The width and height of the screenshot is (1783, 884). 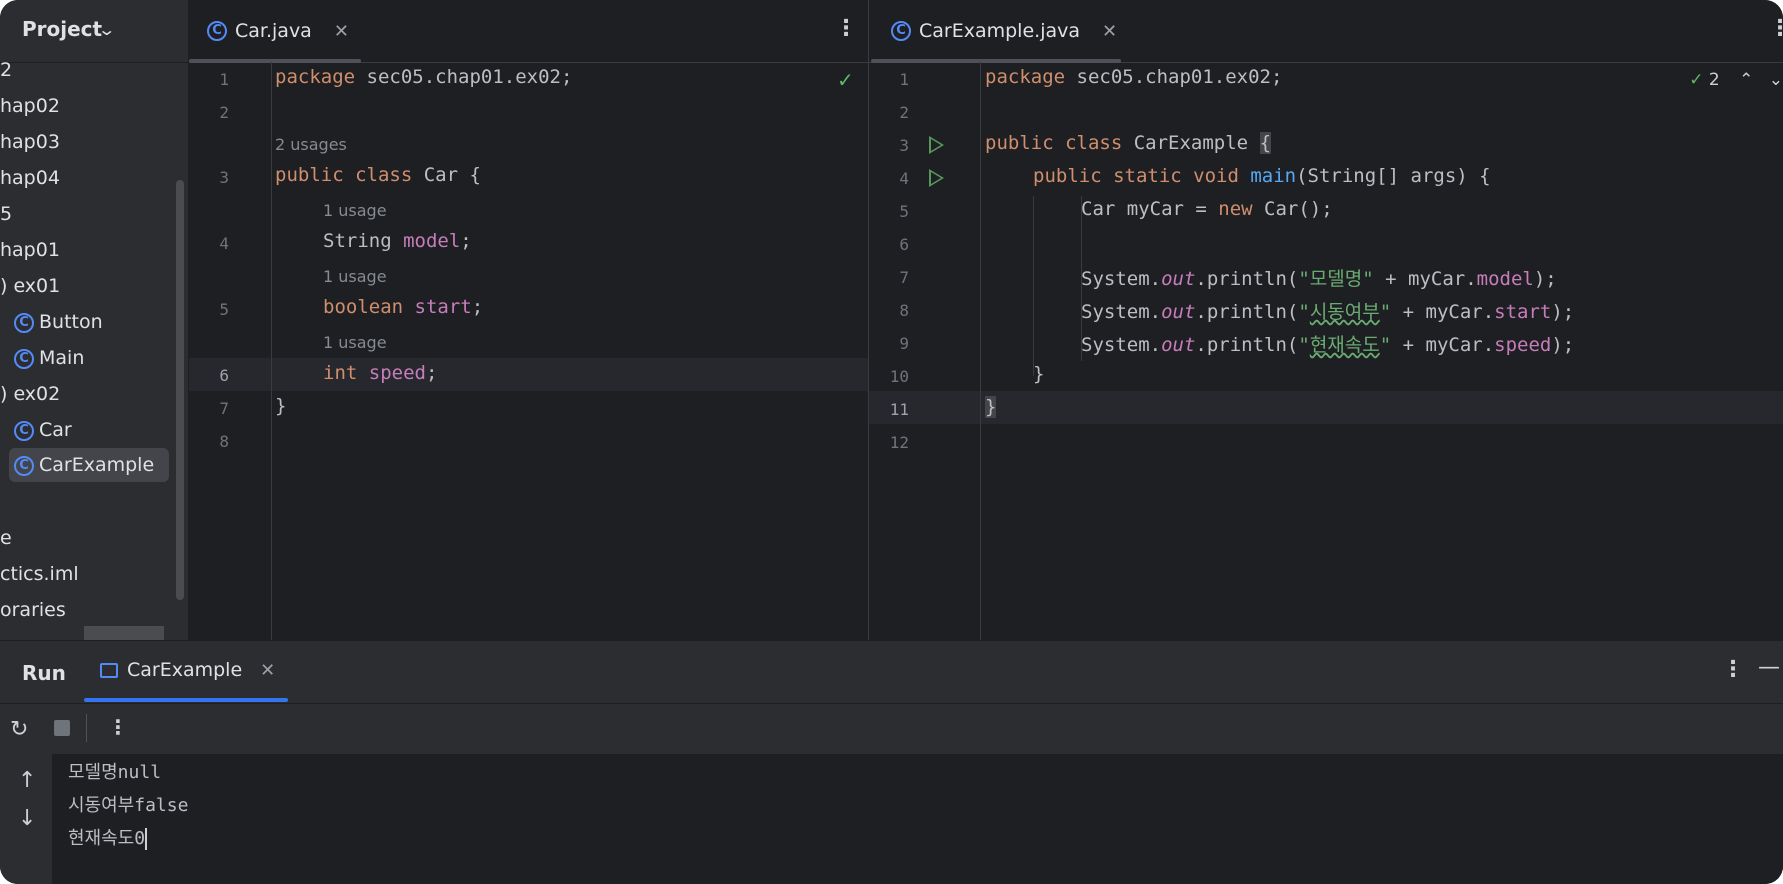 I want to click on keyword: package, so click(x=315, y=77).